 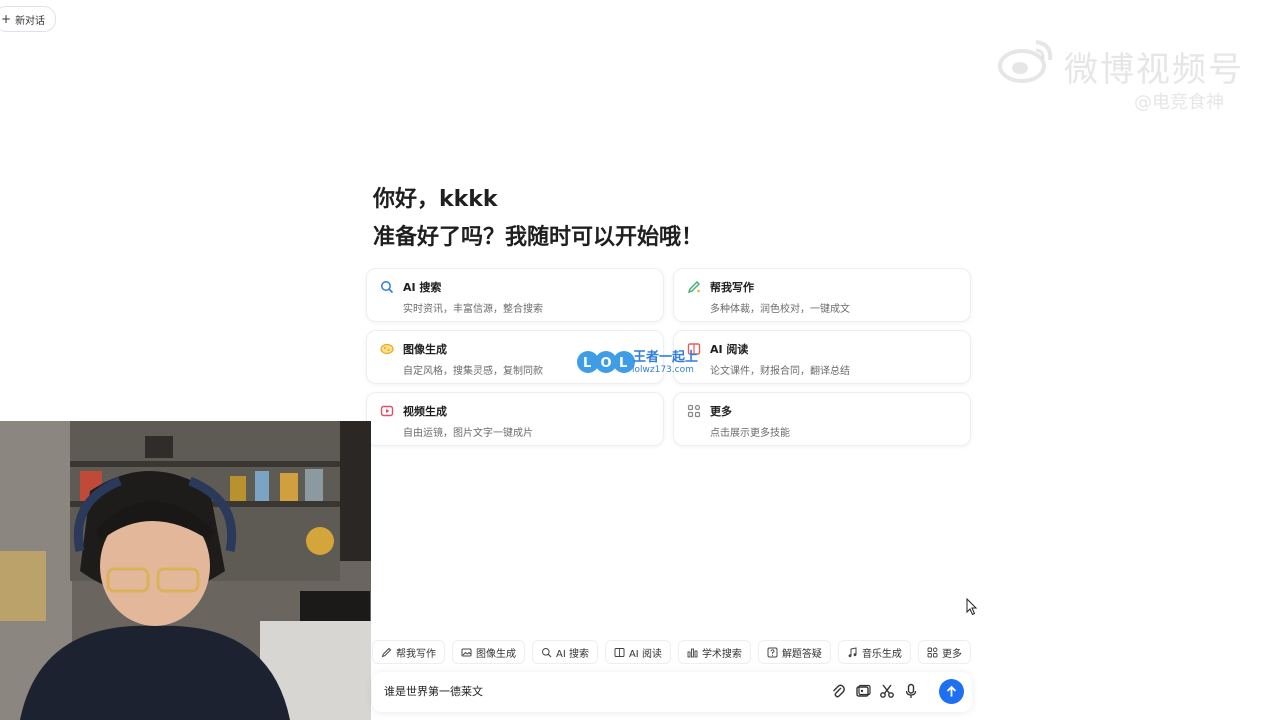 What do you see at coordinates (496, 654) in the screenshot?
I see `chip-label: 图像生成` at bounding box center [496, 654].